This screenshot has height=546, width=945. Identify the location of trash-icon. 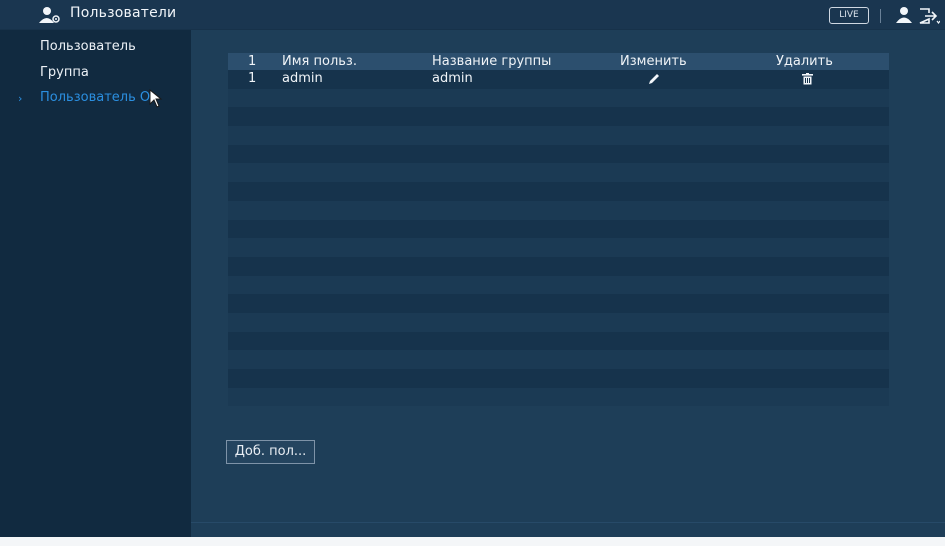
(807, 79).